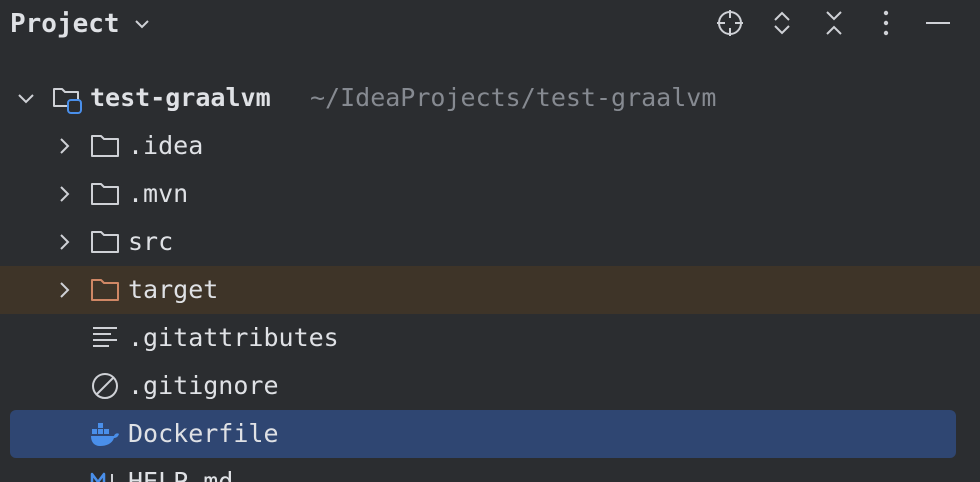  What do you see at coordinates (65, 24) in the screenshot?
I see `panel-title: Project` at bounding box center [65, 24].